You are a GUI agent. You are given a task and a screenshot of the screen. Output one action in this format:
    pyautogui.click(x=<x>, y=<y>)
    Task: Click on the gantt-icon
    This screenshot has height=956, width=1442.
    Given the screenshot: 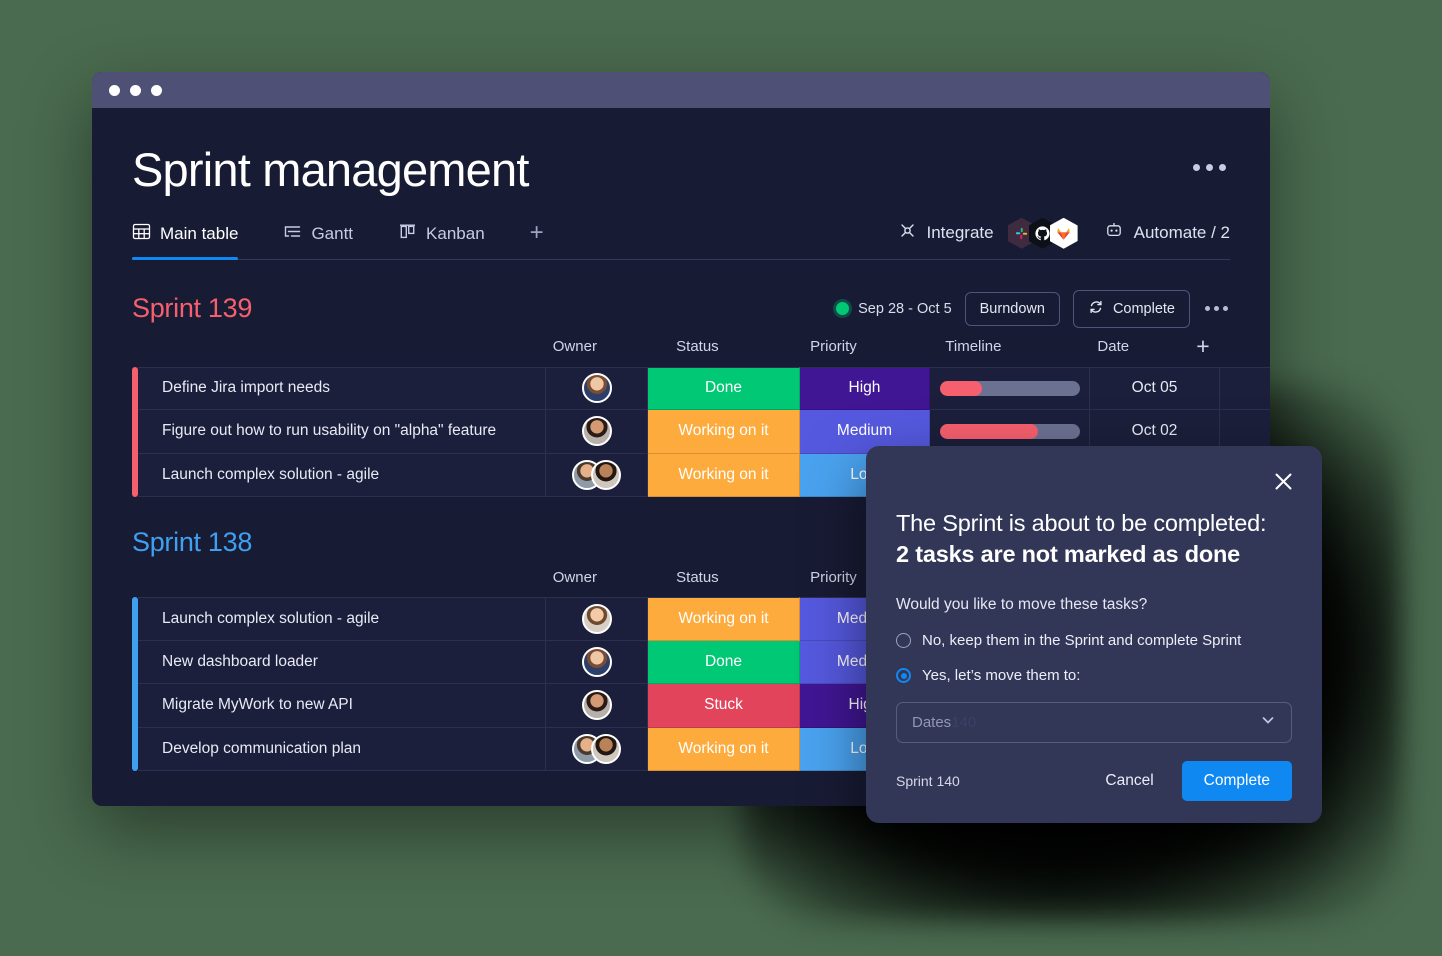 What is the action you would take?
    pyautogui.click(x=292, y=234)
    